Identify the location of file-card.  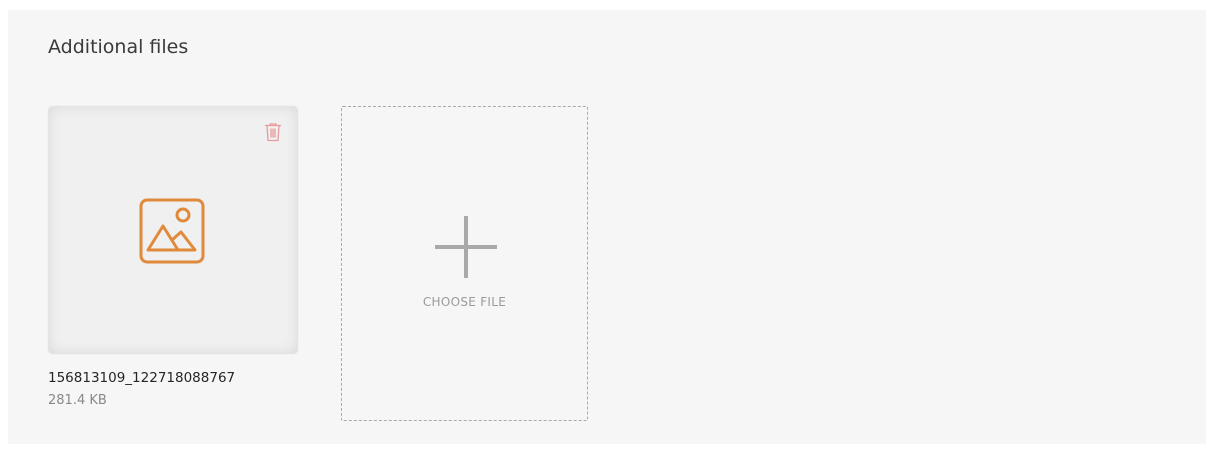
(173, 230).